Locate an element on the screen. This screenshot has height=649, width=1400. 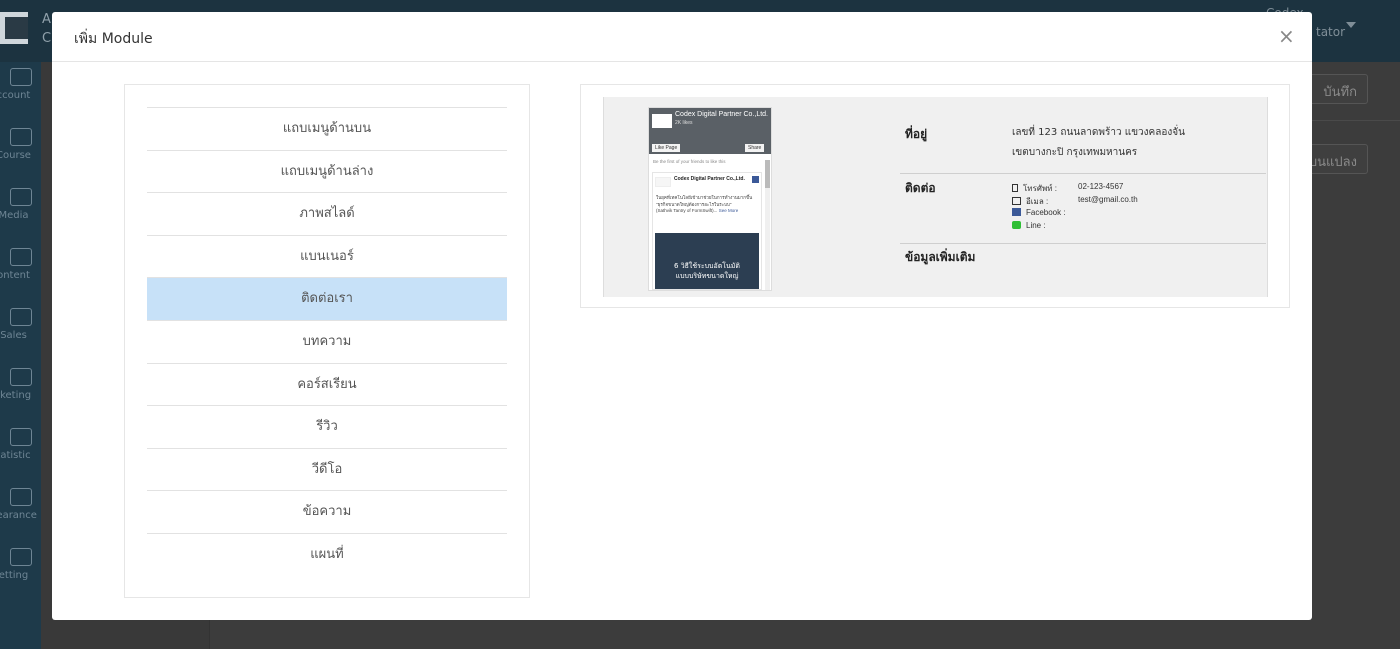
more-info-row: ข้อมูลเพิ่มเติม is located at coordinates (1083, 270).